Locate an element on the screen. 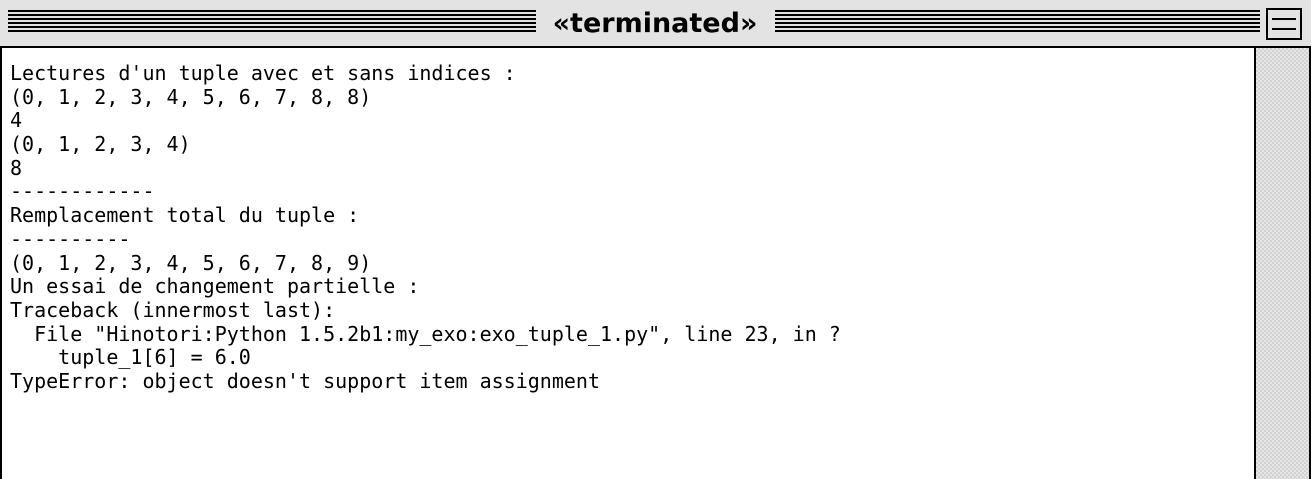 The width and height of the screenshot is (1311, 479). window-title: «terminated» is located at coordinates (655, 23).